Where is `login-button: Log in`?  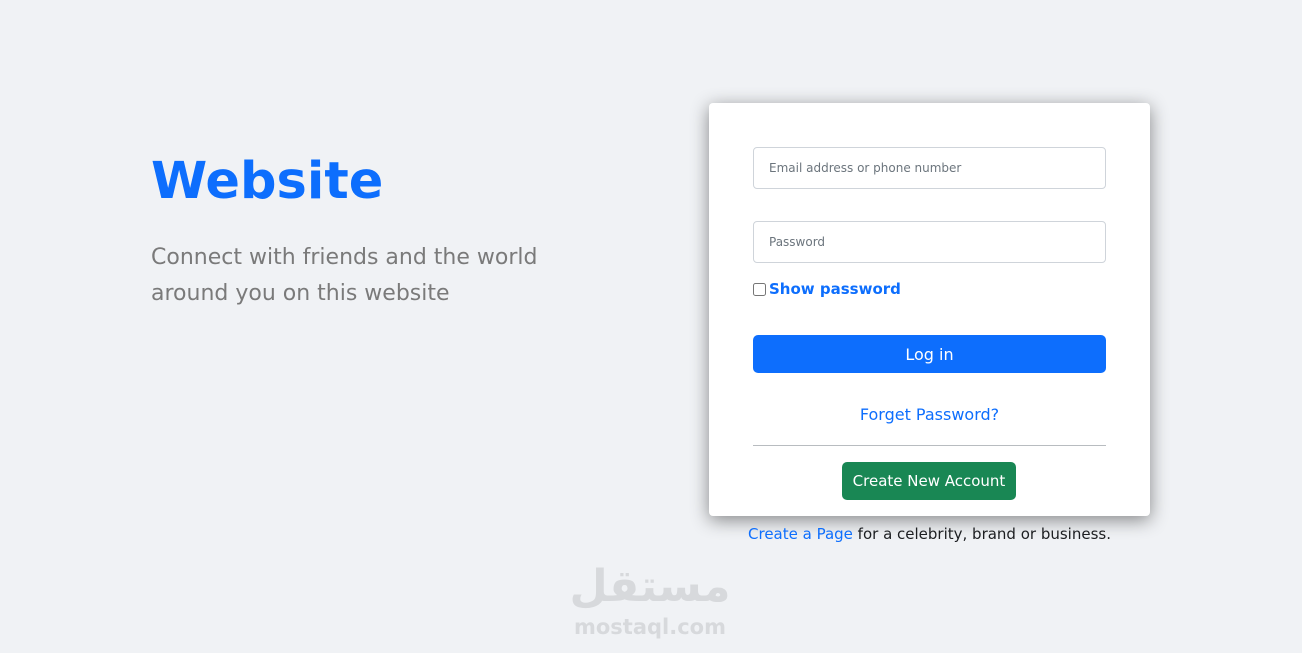 login-button: Log in is located at coordinates (929, 354).